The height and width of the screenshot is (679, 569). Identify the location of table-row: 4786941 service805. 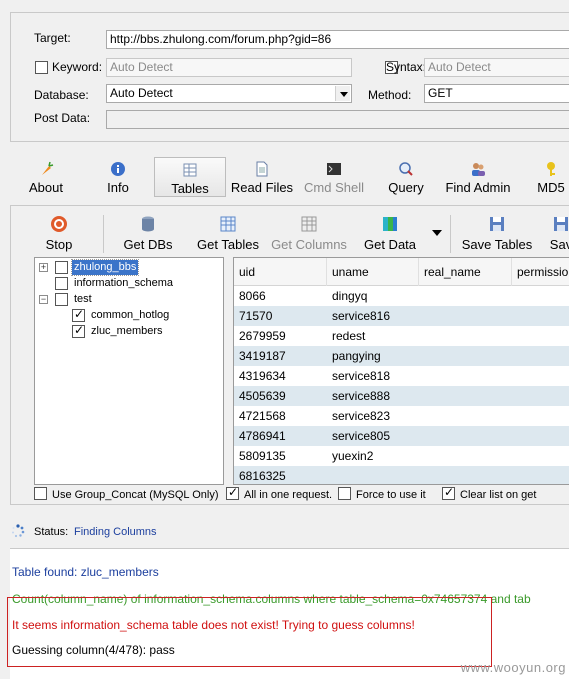
(401, 436).